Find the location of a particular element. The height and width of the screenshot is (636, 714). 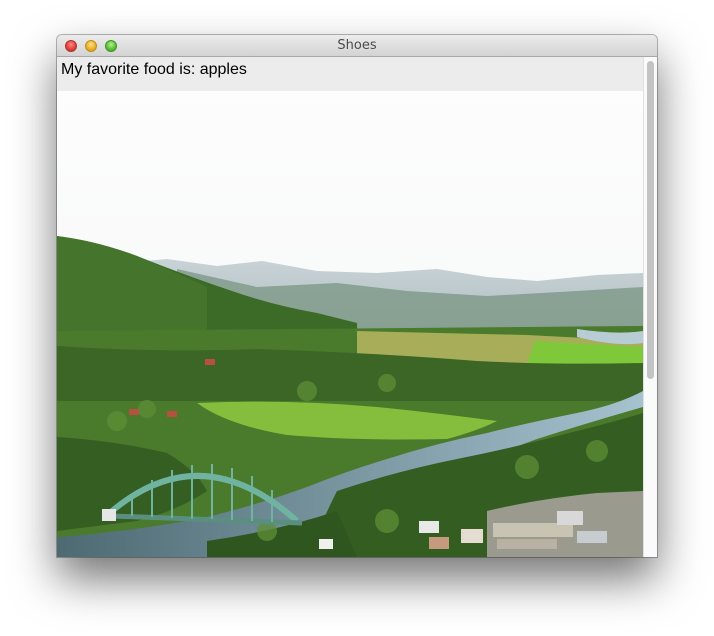

scrollbar-thumb is located at coordinates (650, 220).